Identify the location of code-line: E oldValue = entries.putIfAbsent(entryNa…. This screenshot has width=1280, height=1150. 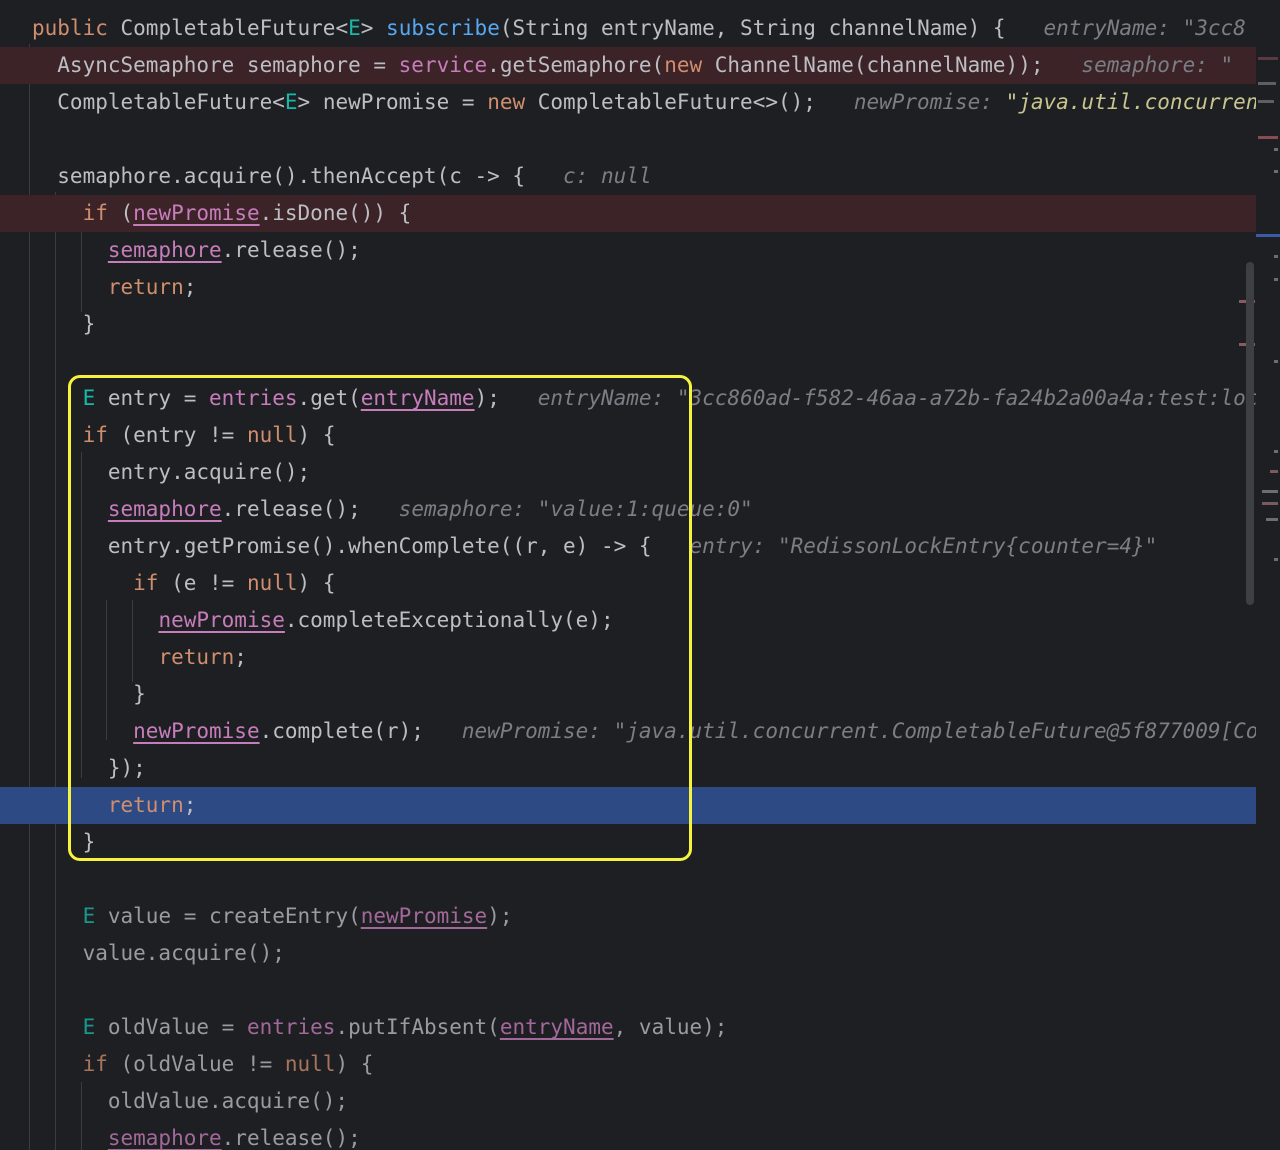
(628, 1027).